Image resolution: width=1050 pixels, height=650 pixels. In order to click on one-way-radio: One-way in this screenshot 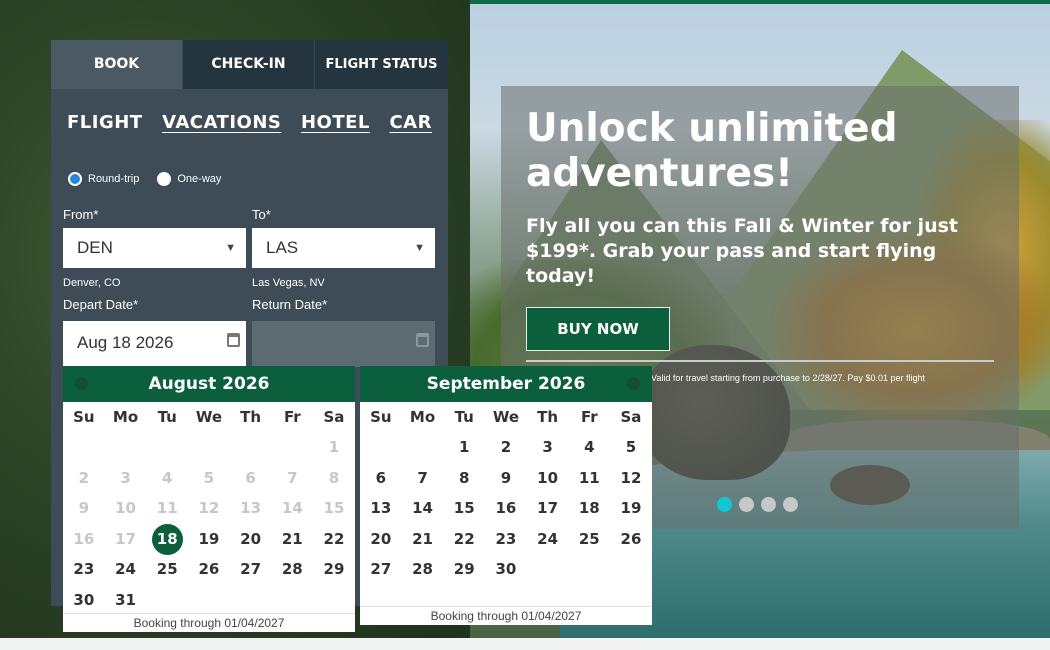, I will do `click(189, 179)`.